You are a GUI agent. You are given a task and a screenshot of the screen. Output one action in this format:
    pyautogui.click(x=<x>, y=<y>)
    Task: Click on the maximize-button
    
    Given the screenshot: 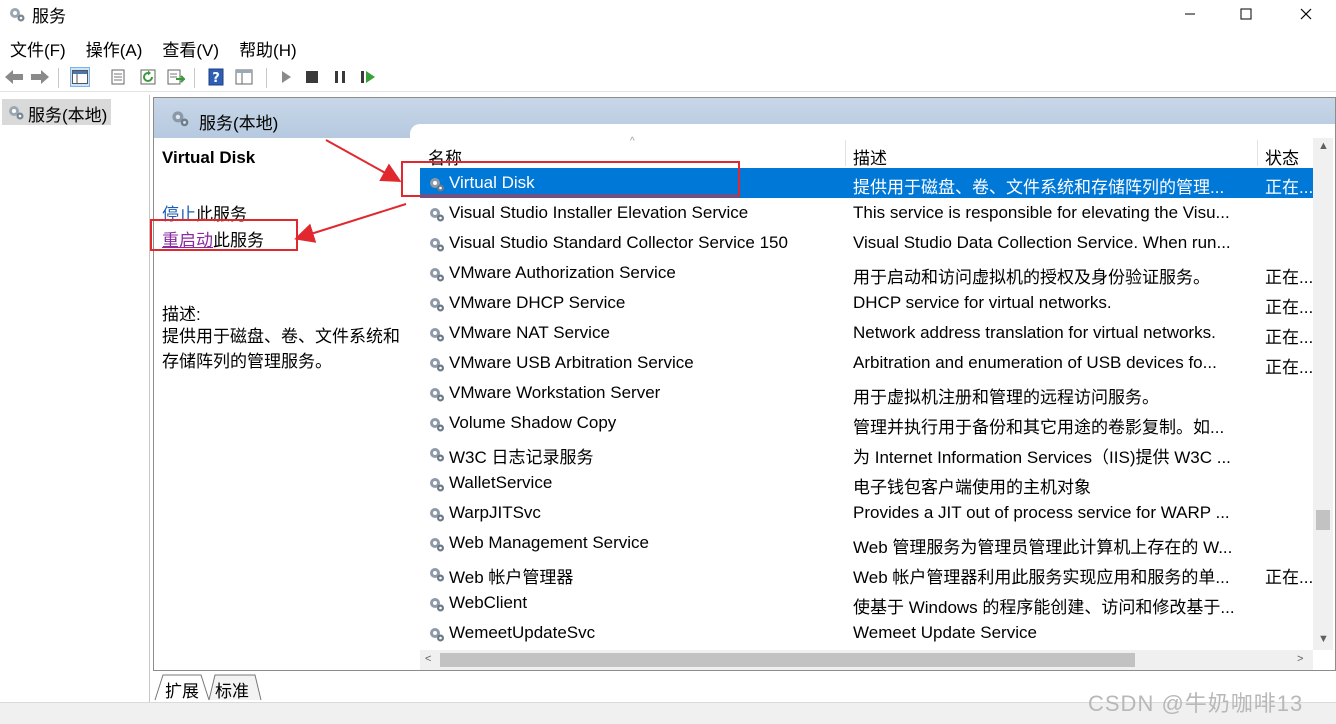 What is the action you would take?
    pyautogui.click(x=1246, y=14)
    